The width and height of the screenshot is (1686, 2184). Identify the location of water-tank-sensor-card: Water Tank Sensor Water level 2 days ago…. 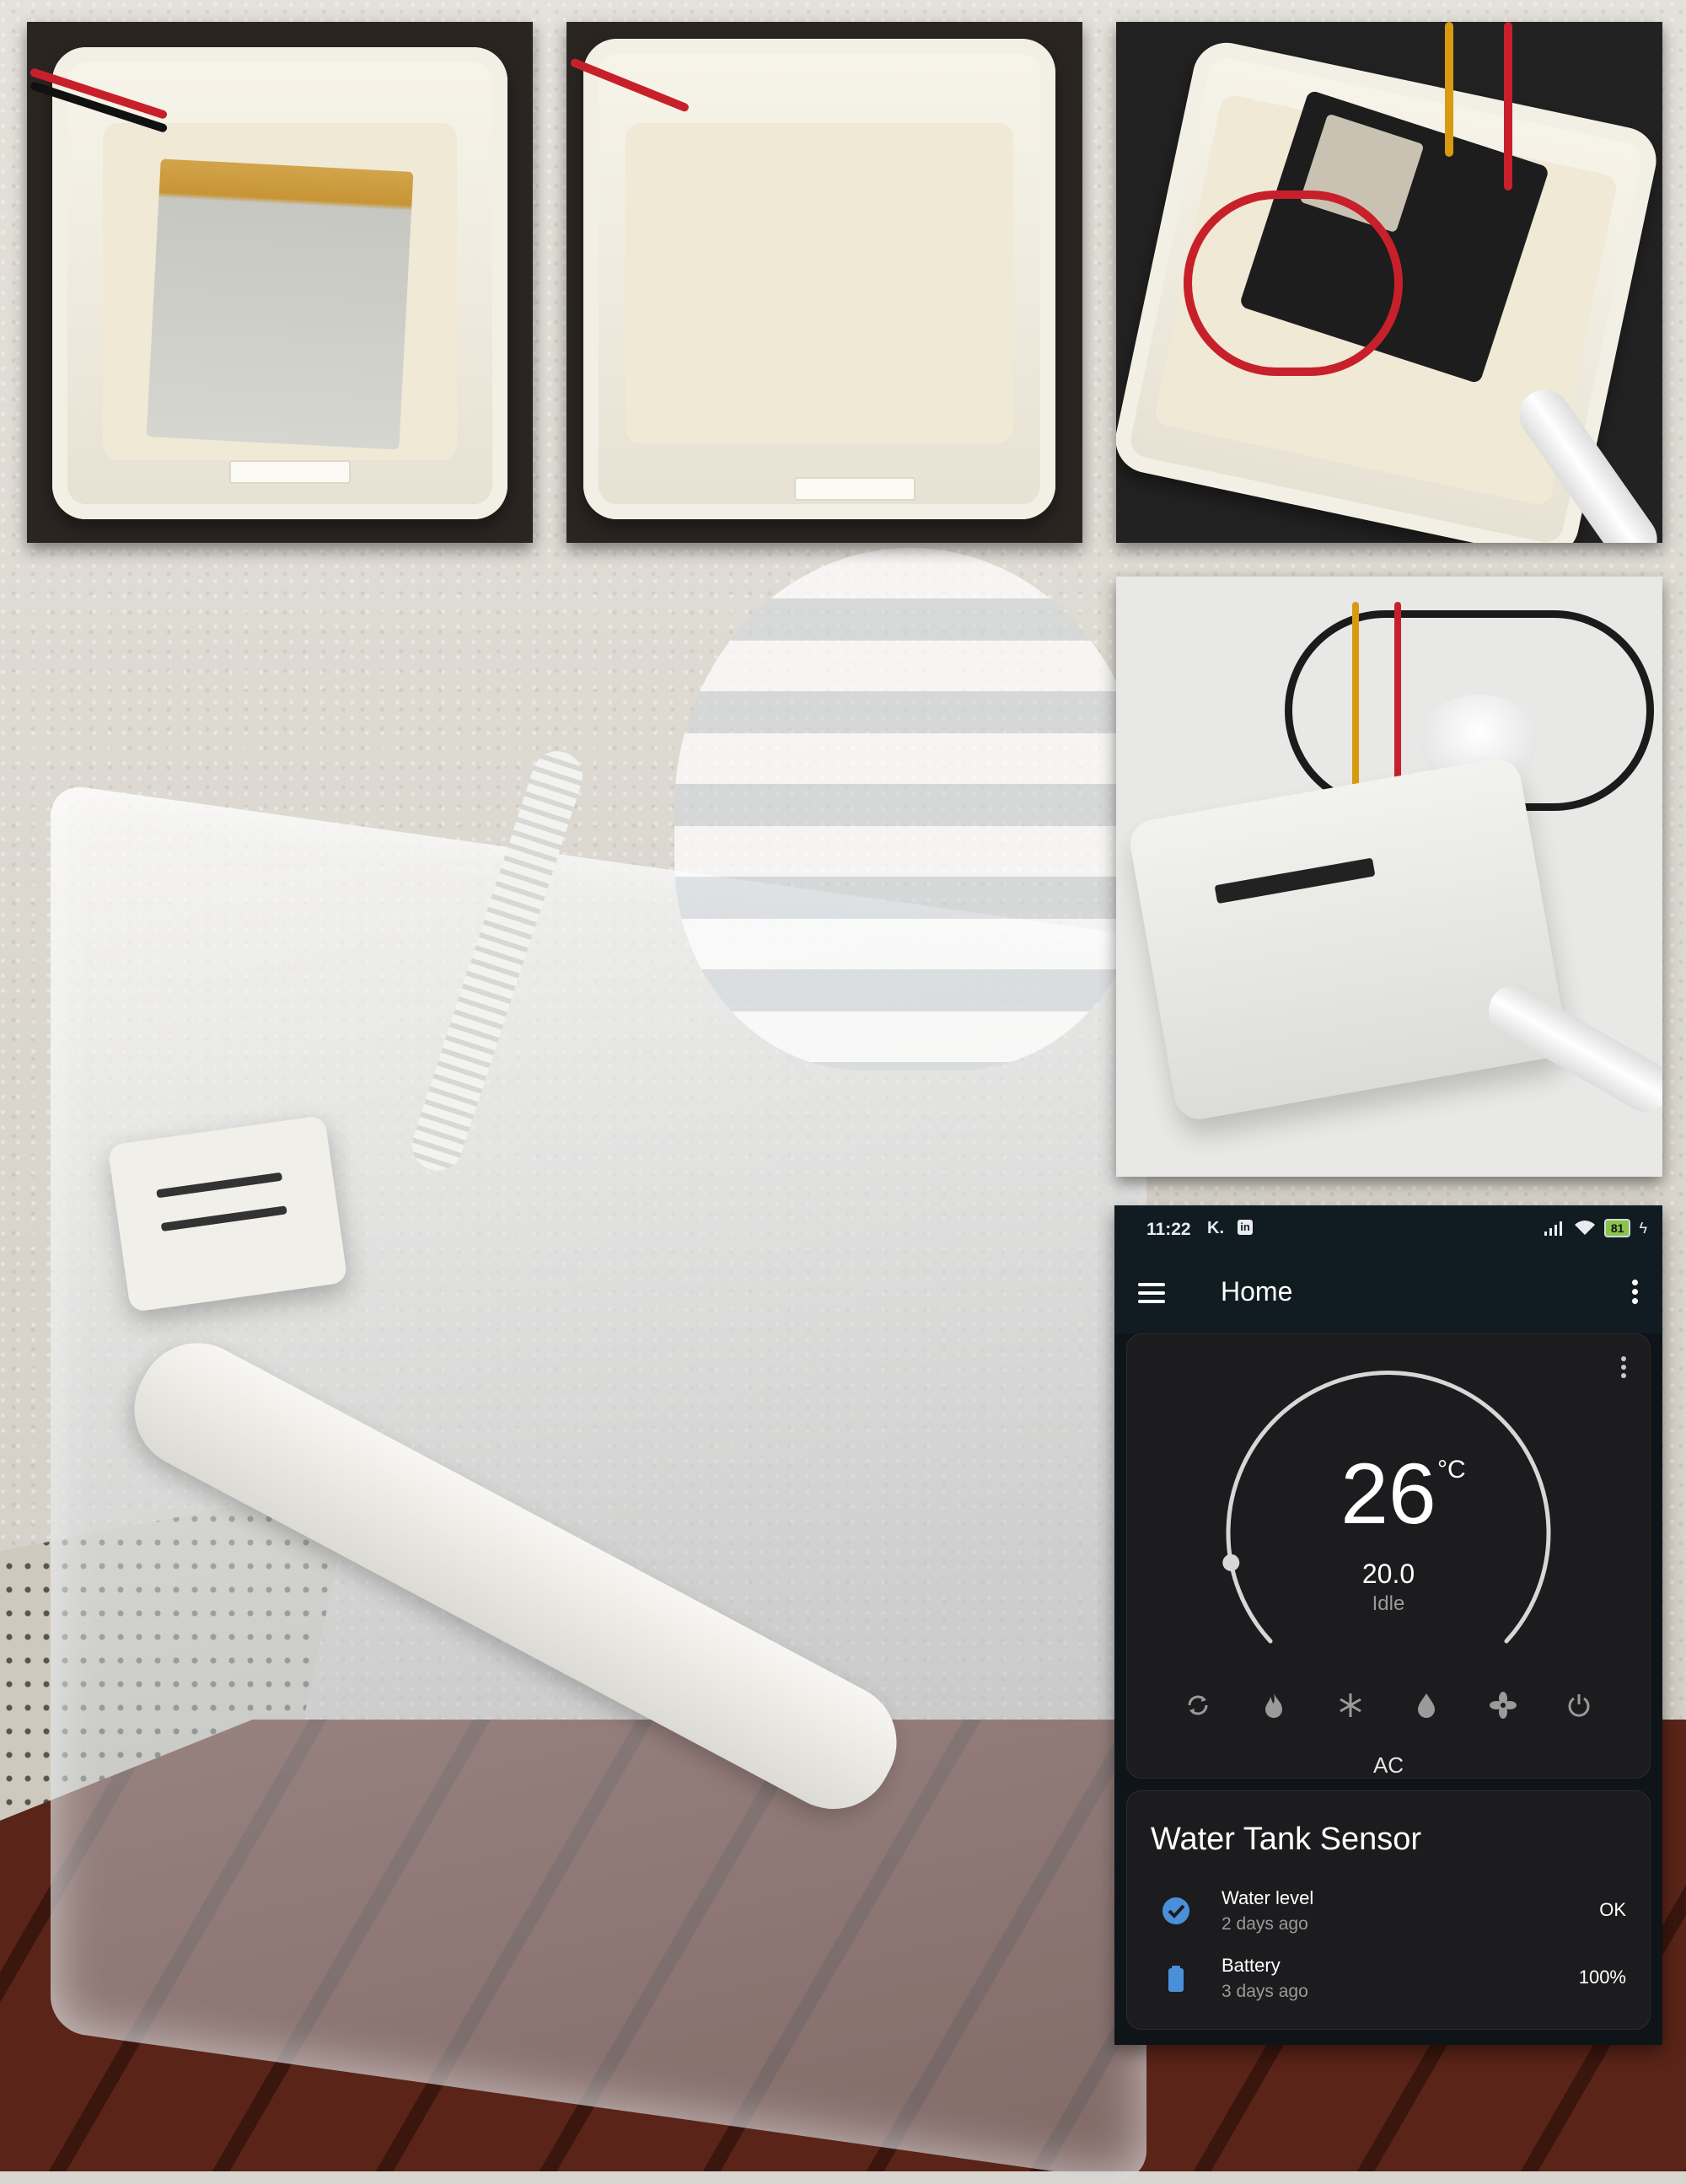
(1388, 1910).